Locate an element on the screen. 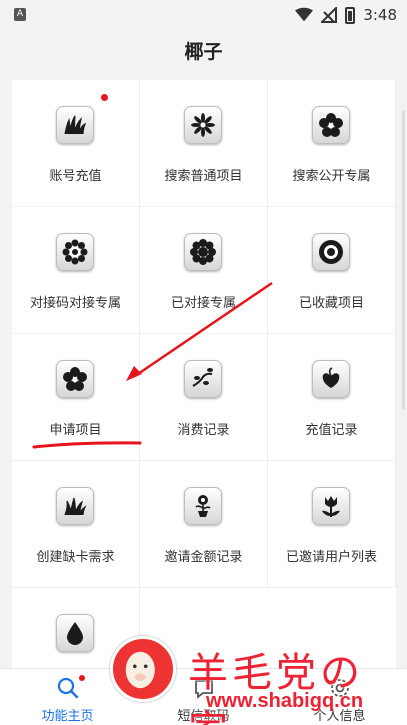 The width and height of the screenshot is (407, 725). five-petal-flower-icon is located at coordinates (331, 125).